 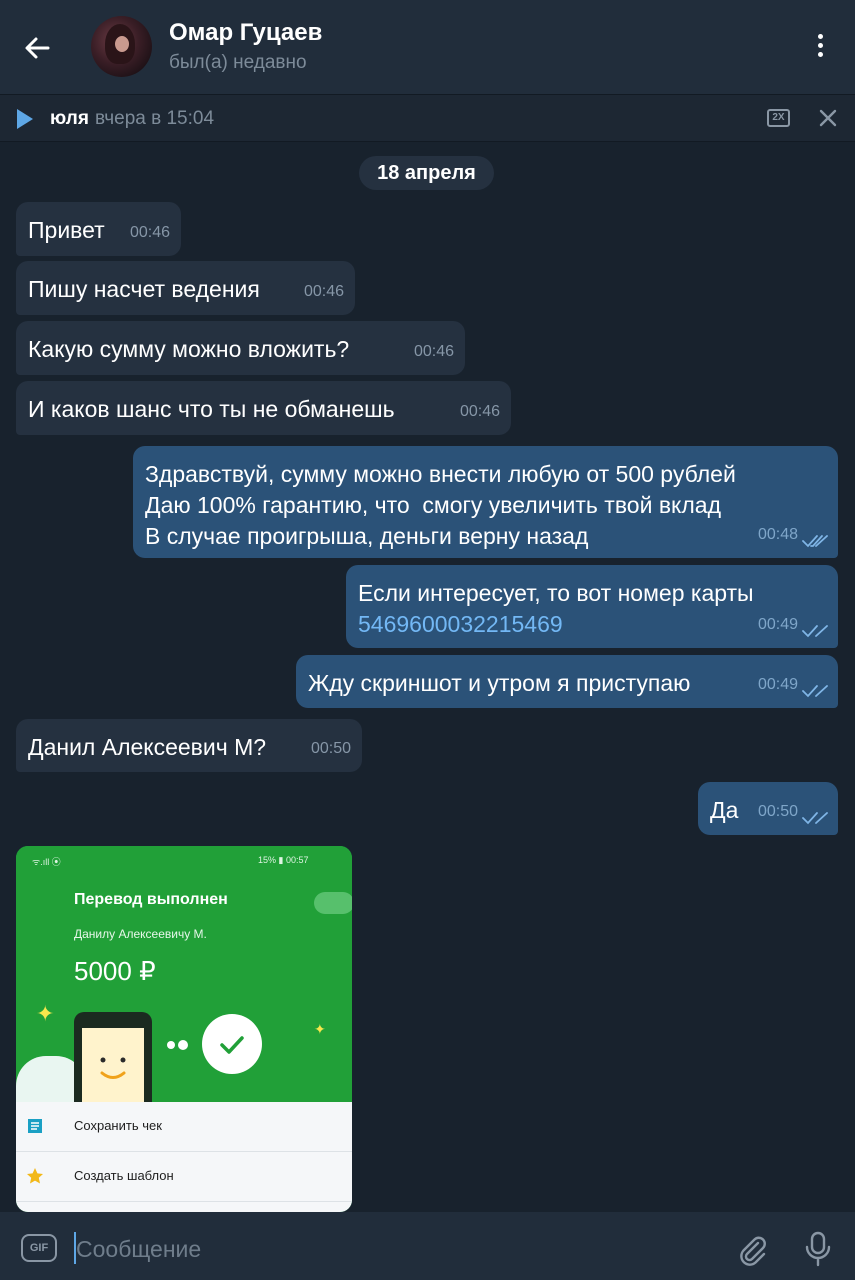 I want to click on message-bubble: Данил Алексеевич М? 00:50, so click(x=189, y=745).